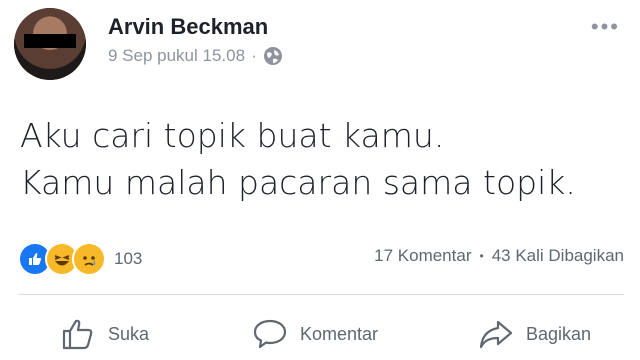 The image size is (640, 360). Describe the element at coordinates (188, 27) in the screenshot. I see `author-name: Arvin Beckman` at that location.